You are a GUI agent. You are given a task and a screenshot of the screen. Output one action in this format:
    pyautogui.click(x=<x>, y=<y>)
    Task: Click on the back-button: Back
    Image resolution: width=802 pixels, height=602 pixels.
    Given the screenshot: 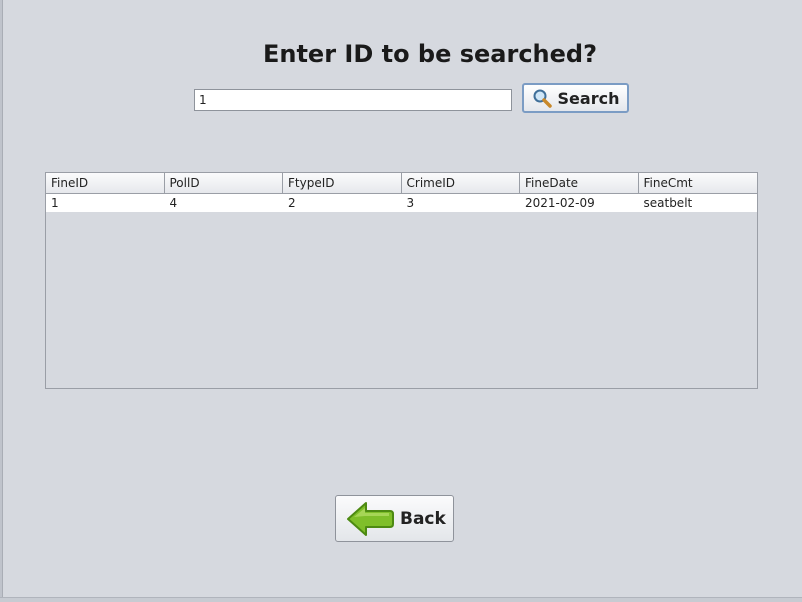 What is the action you would take?
    pyautogui.click(x=394, y=518)
    